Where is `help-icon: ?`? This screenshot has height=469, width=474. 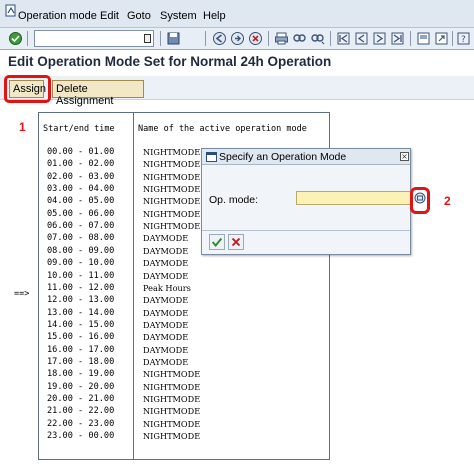 help-icon: ? is located at coordinates (463, 38).